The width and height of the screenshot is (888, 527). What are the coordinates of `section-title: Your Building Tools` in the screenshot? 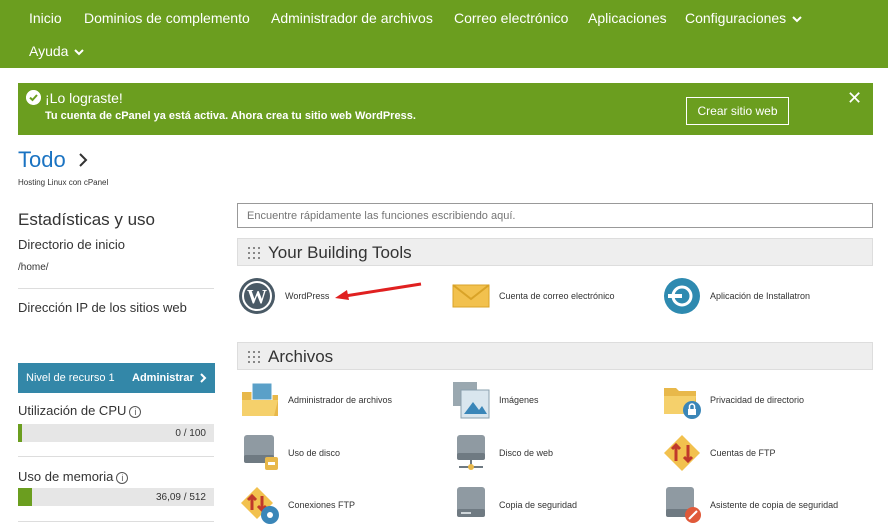 It's located at (340, 252).